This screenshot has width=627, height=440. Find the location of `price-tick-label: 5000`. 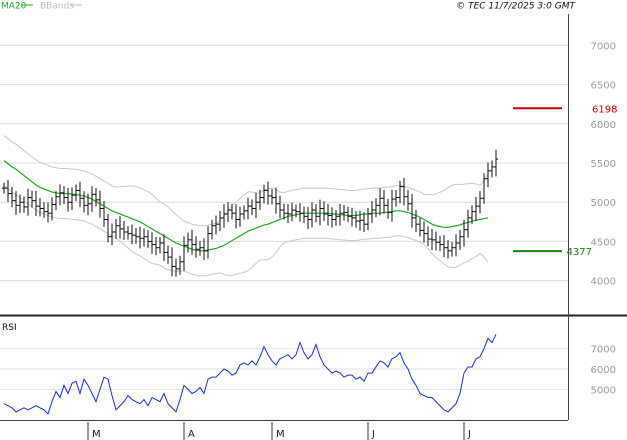

price-tick-label: 5000 is located at coordinates (603, 203).